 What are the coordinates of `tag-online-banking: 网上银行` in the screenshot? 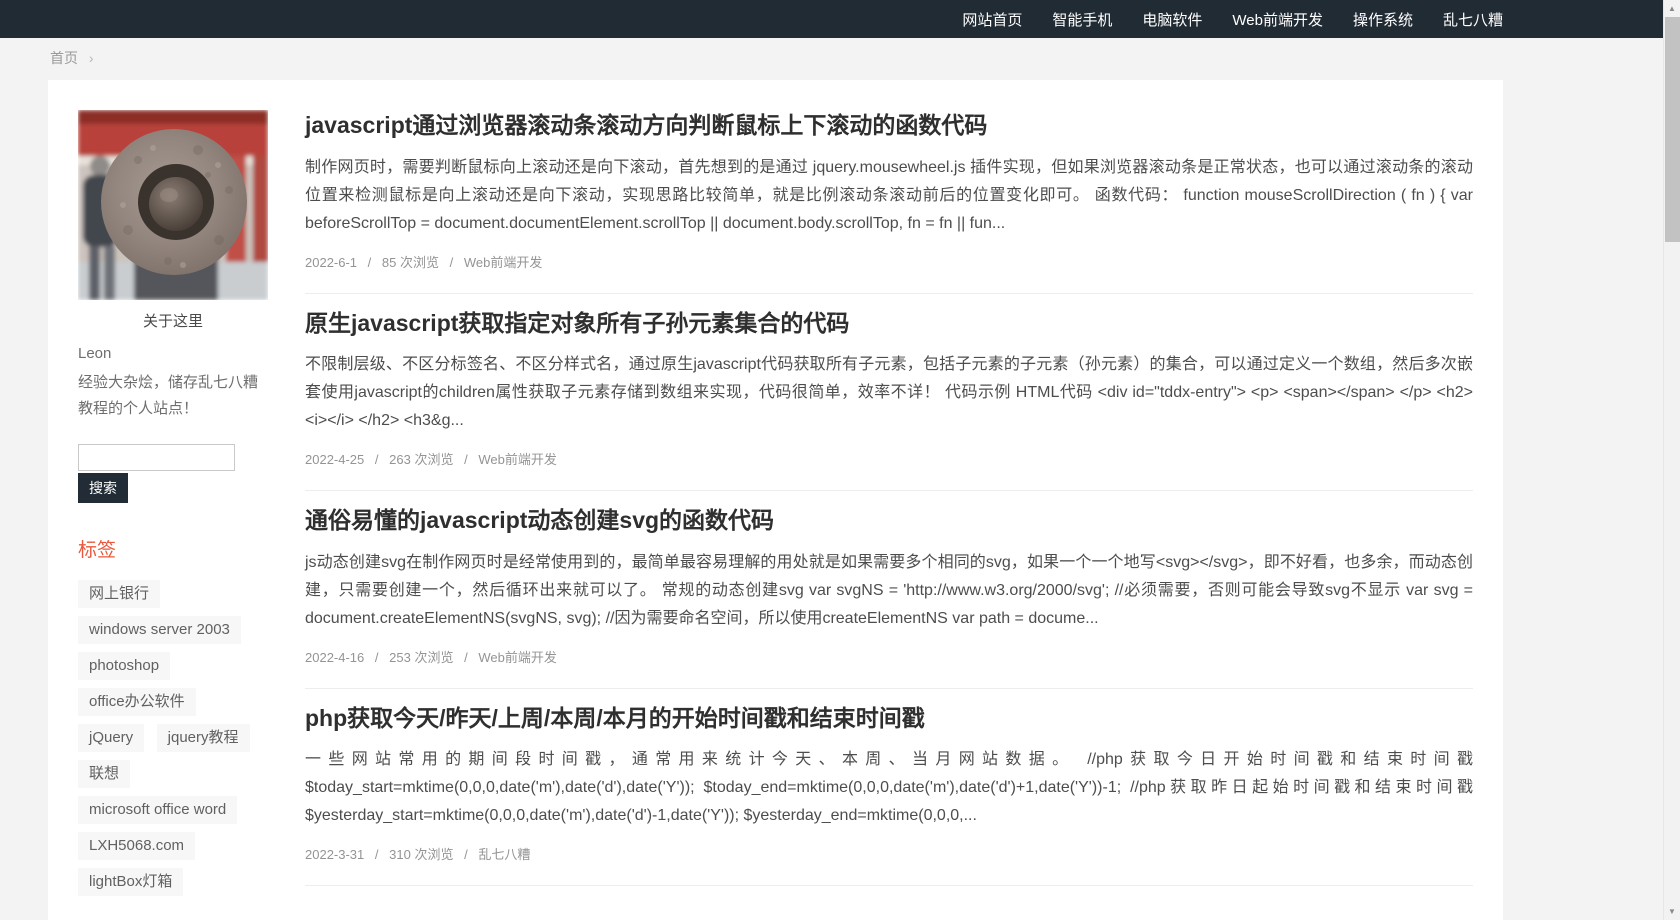 It's located at (119, 594).